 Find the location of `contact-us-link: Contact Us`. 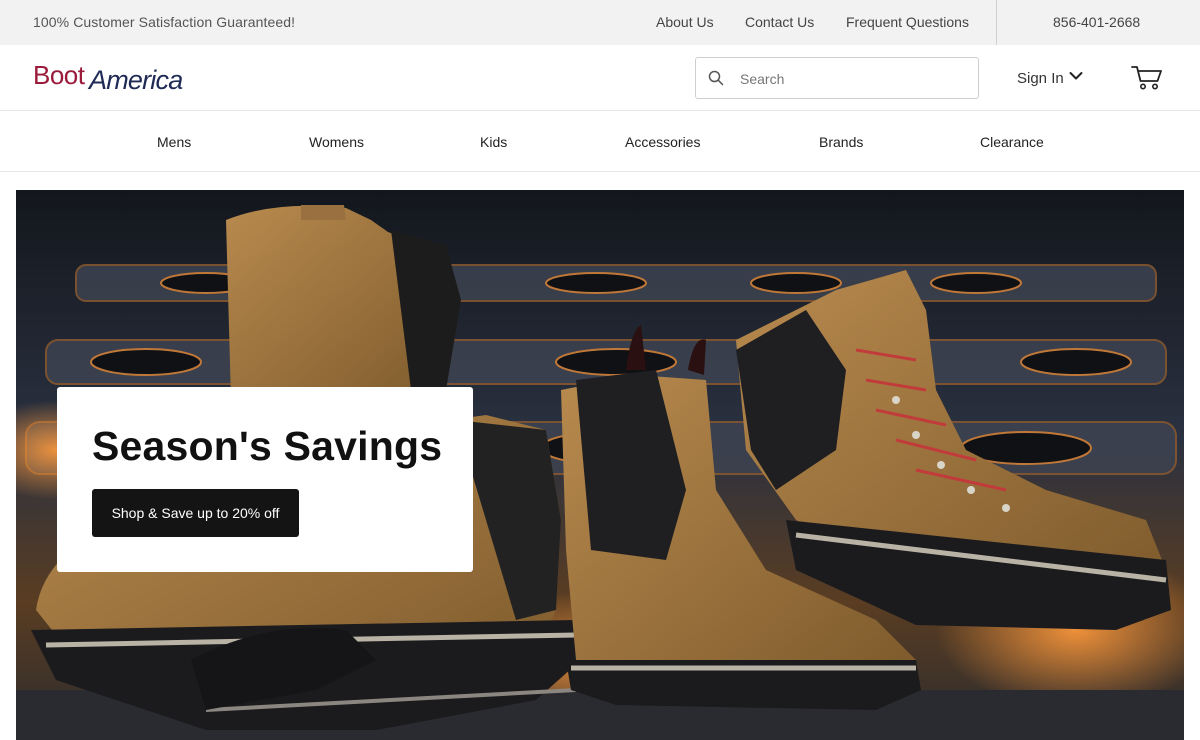

contact-us-link: Contact Us is located at coordinates (779, 22).